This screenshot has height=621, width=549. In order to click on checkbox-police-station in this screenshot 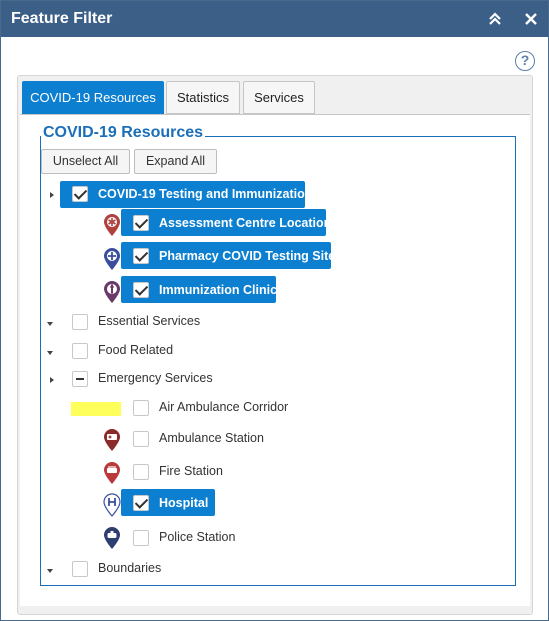, I will do `click(141, 538)`.